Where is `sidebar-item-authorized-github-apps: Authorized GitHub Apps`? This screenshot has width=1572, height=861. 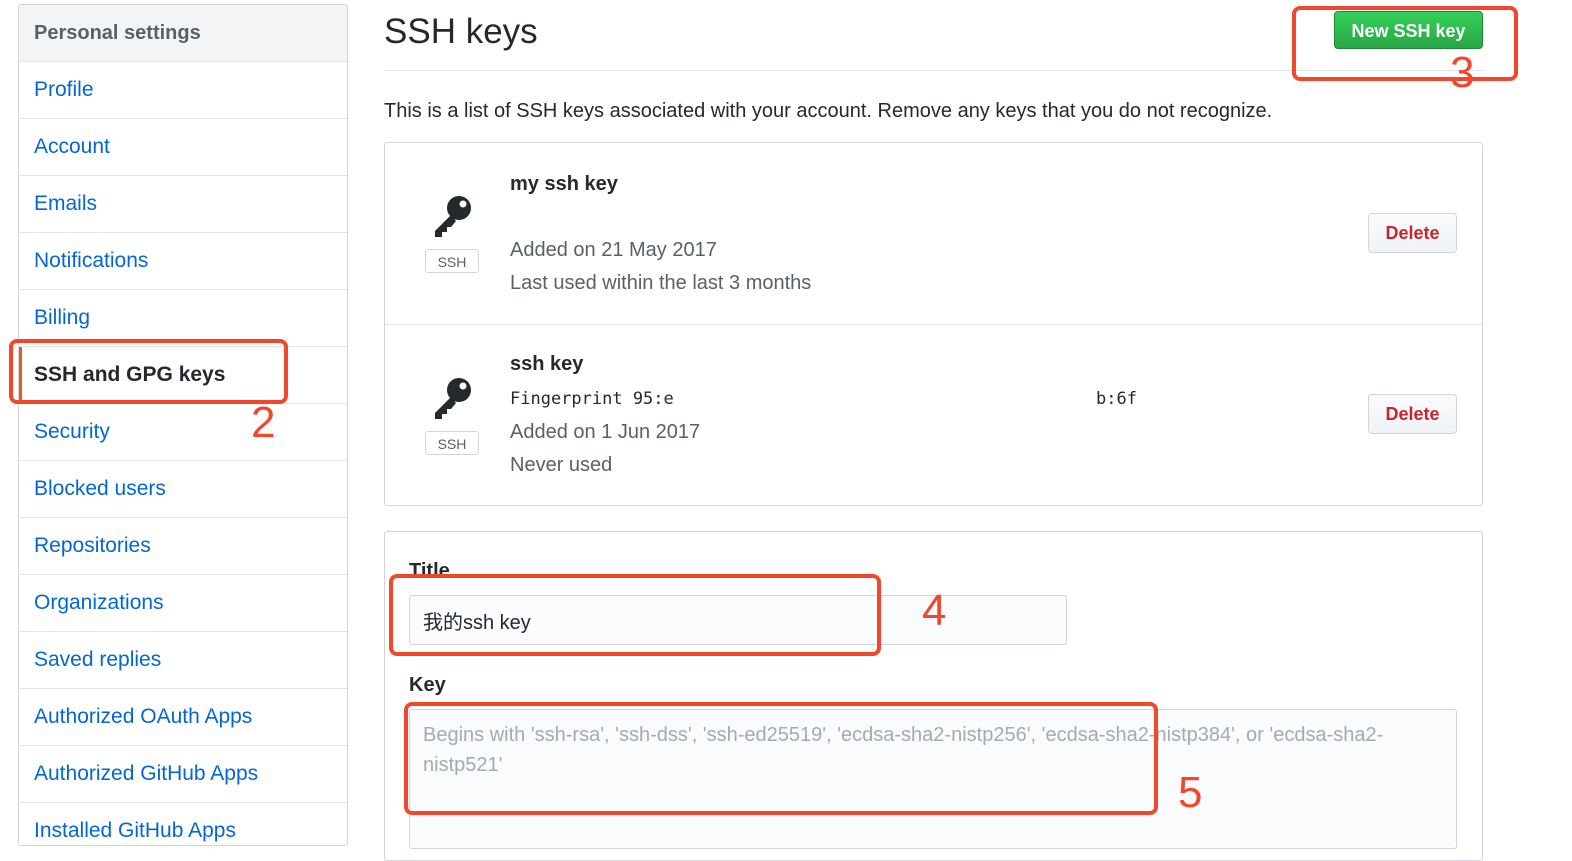
sidebar-item-authorized-github-apps: Authorized GitHub Apps is located at coordinates (183, 774).